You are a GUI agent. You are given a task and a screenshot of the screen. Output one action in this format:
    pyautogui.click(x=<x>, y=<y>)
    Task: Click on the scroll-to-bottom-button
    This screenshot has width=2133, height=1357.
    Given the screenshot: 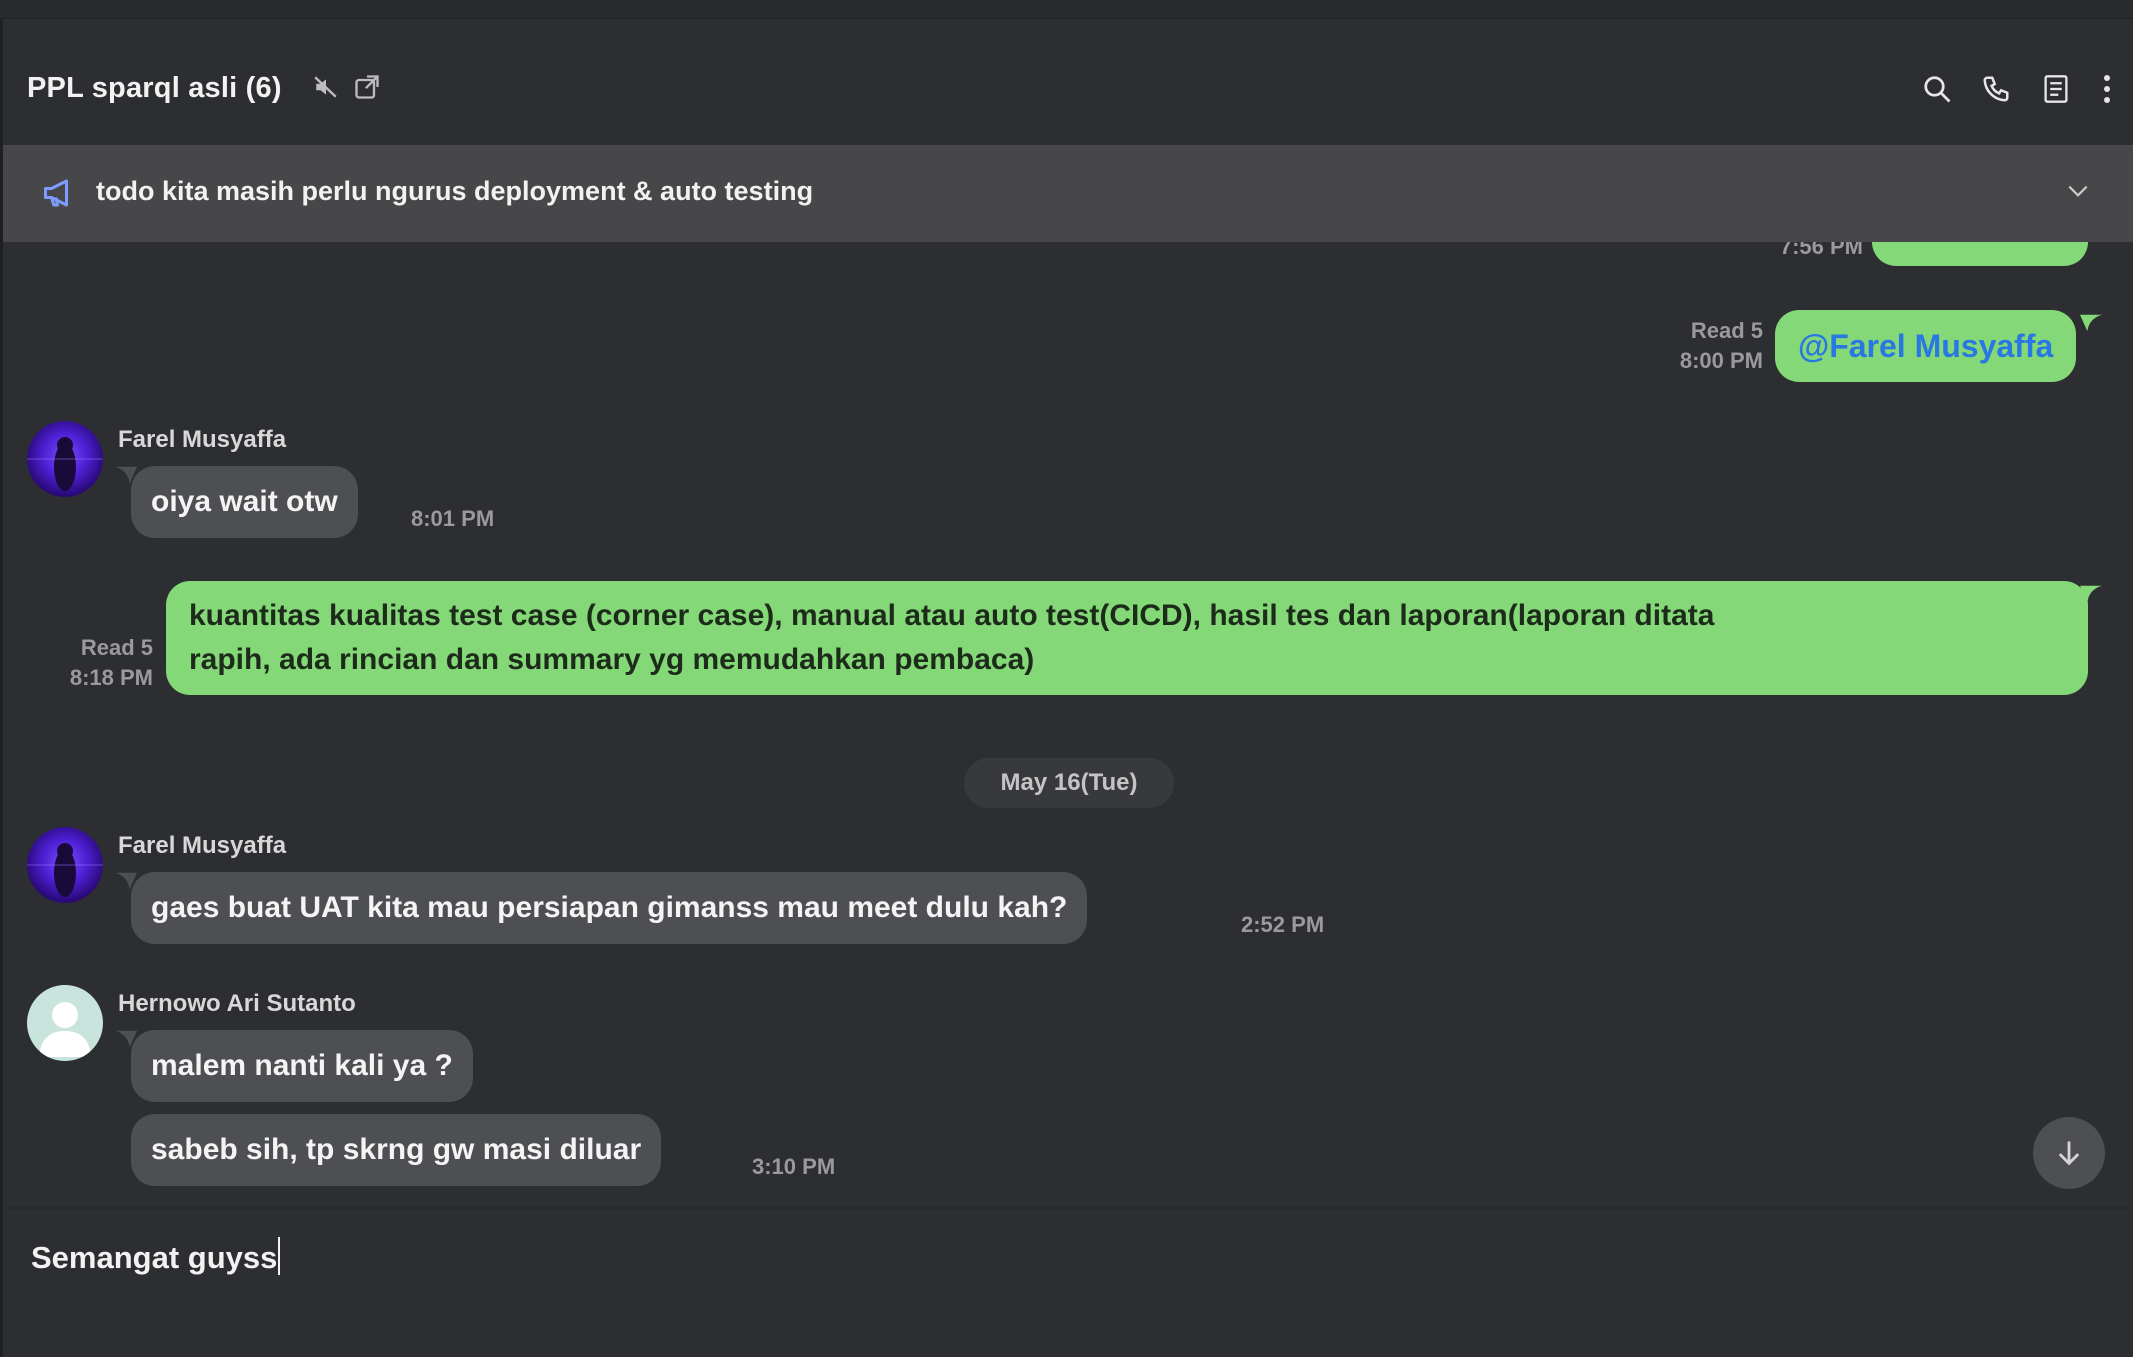 What is the action you would take?
    pyautogui.click(x=2069, y=1153)
    